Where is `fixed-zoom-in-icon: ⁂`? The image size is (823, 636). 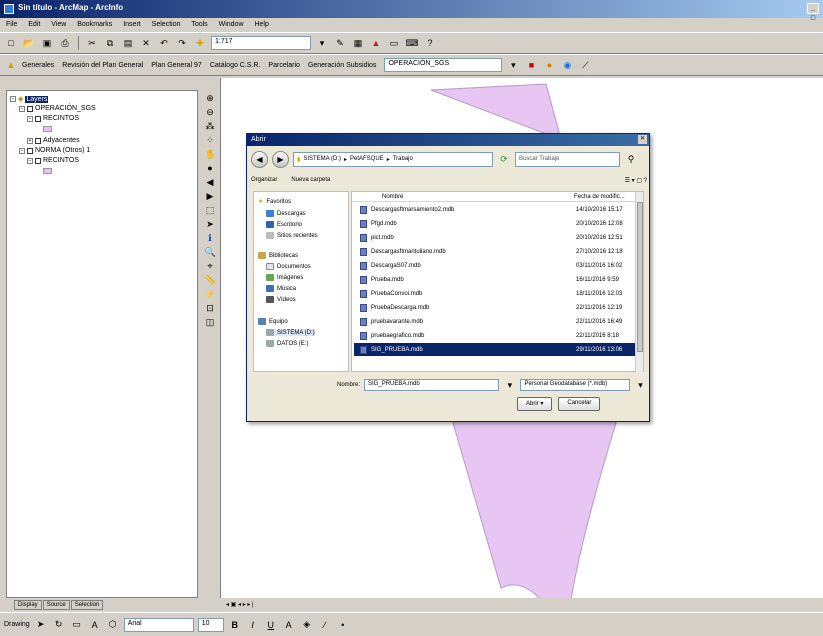 fixed-zoom-in-icon: ⁂ is located at coordinates (210, 126).